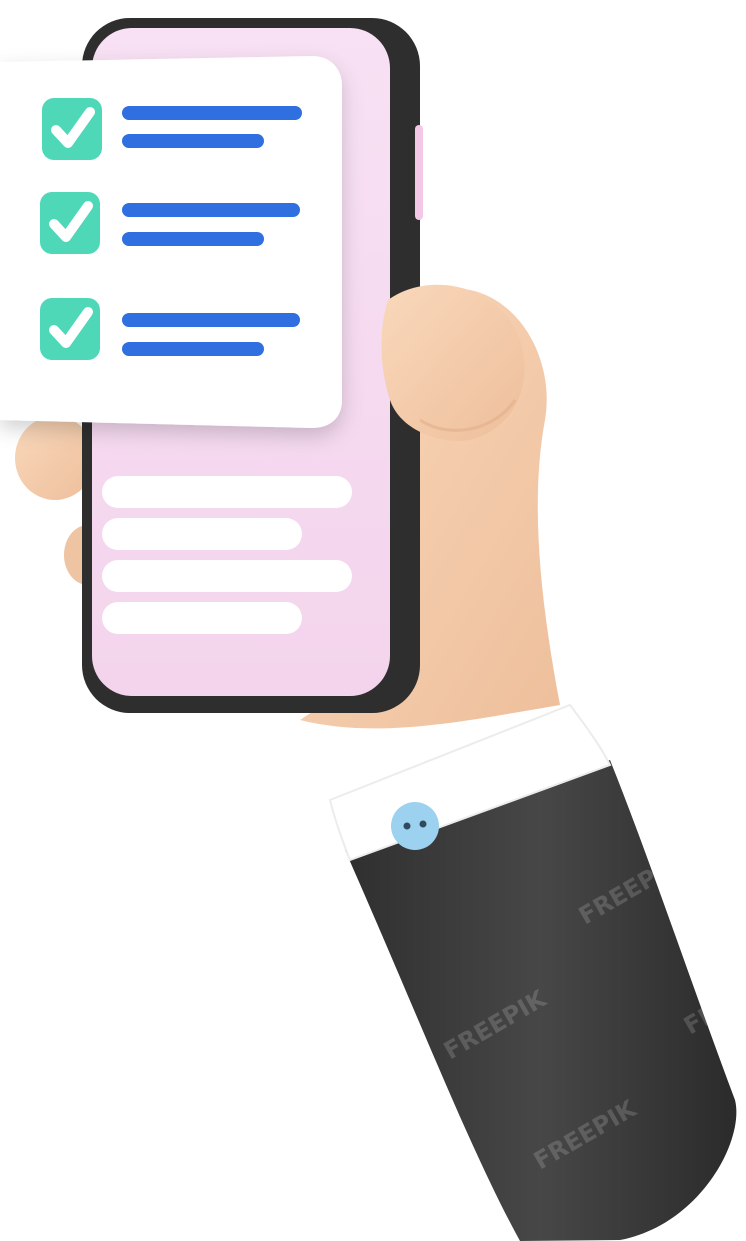 The width and height of the screenshot is (746, 1241). Describe the element at coordinates (415, 826) in the screenshot. I see `cuff-button` at that location.